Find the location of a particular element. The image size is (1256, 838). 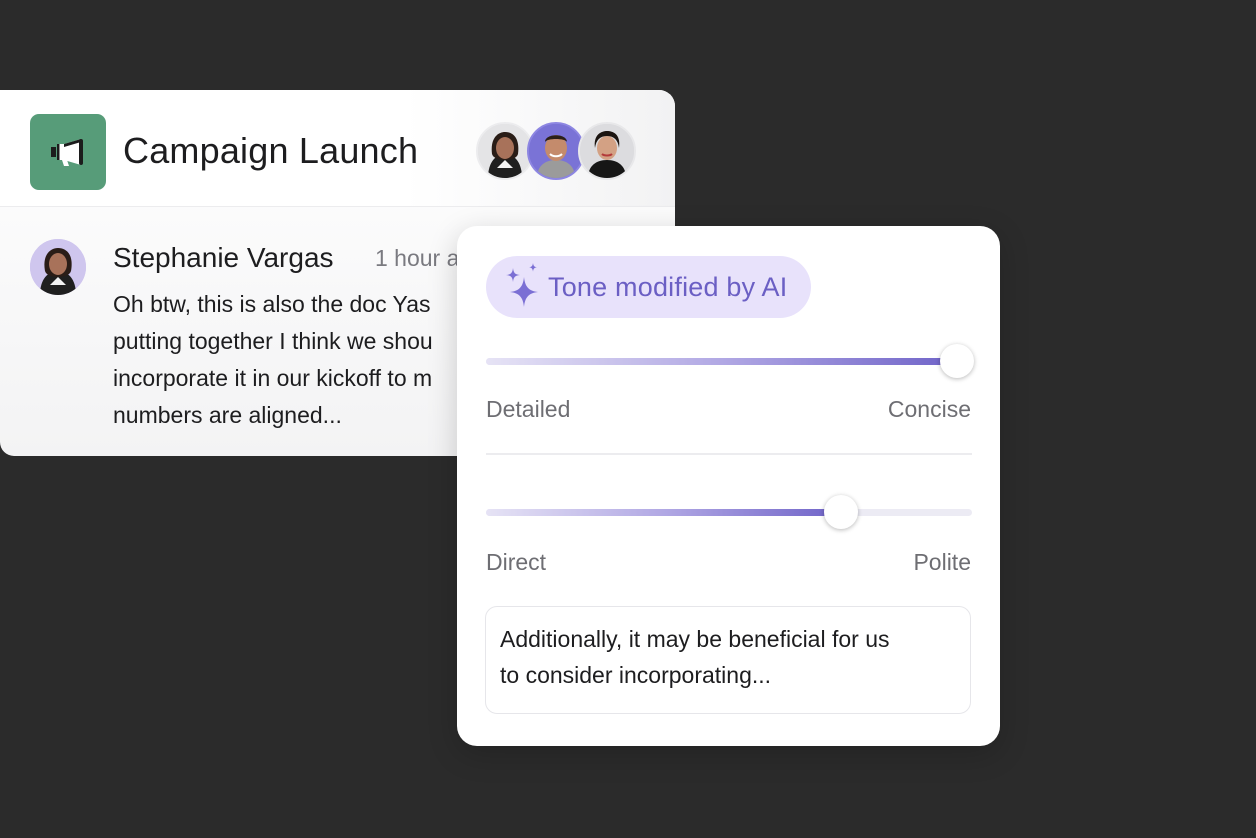

slider-label-concise: Concise is located at coordinates (929, 409).